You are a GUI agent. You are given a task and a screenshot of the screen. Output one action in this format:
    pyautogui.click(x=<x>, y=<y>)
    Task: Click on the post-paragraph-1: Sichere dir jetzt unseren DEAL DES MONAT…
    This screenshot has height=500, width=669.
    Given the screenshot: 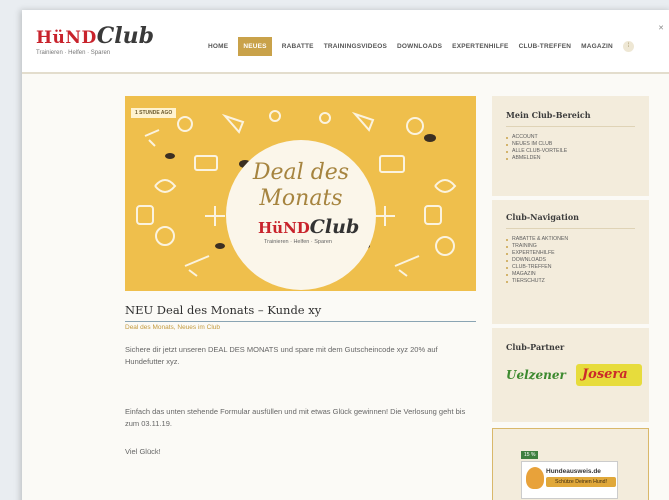 What is the action you would take?
    pyautogui.click(x=281, y=355)
    